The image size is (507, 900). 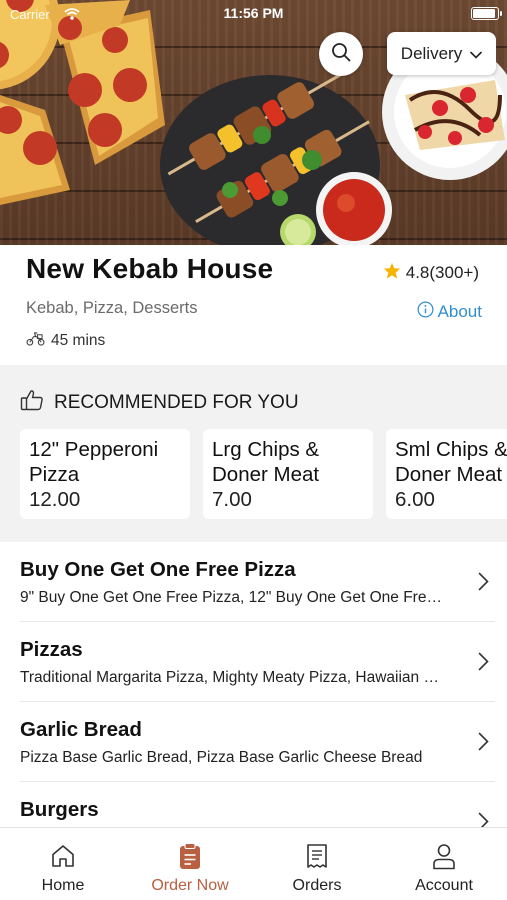 What do you see at coordinates (190, 859) in the screenshot?
I see `order-bag-icon` at bounding box center [190, 859].